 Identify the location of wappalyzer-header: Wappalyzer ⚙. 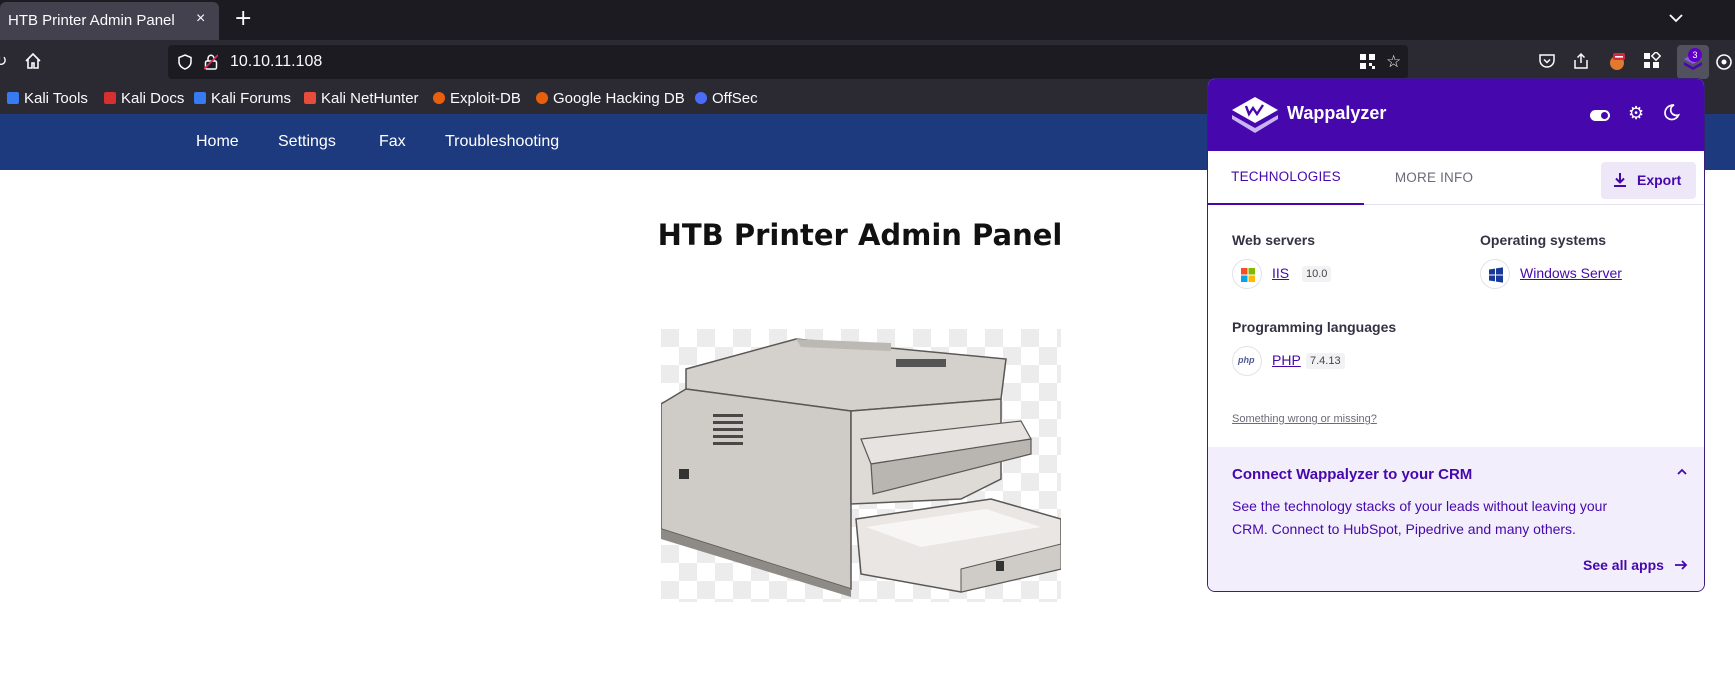
(1456, 115).